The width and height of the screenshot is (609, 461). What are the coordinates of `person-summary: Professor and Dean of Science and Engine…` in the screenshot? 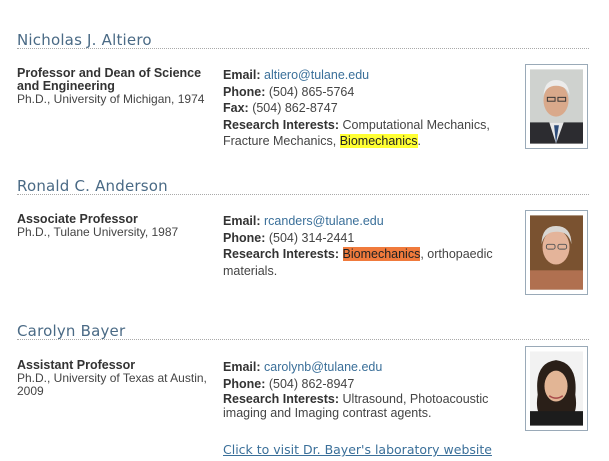 It's located at (112, 86).